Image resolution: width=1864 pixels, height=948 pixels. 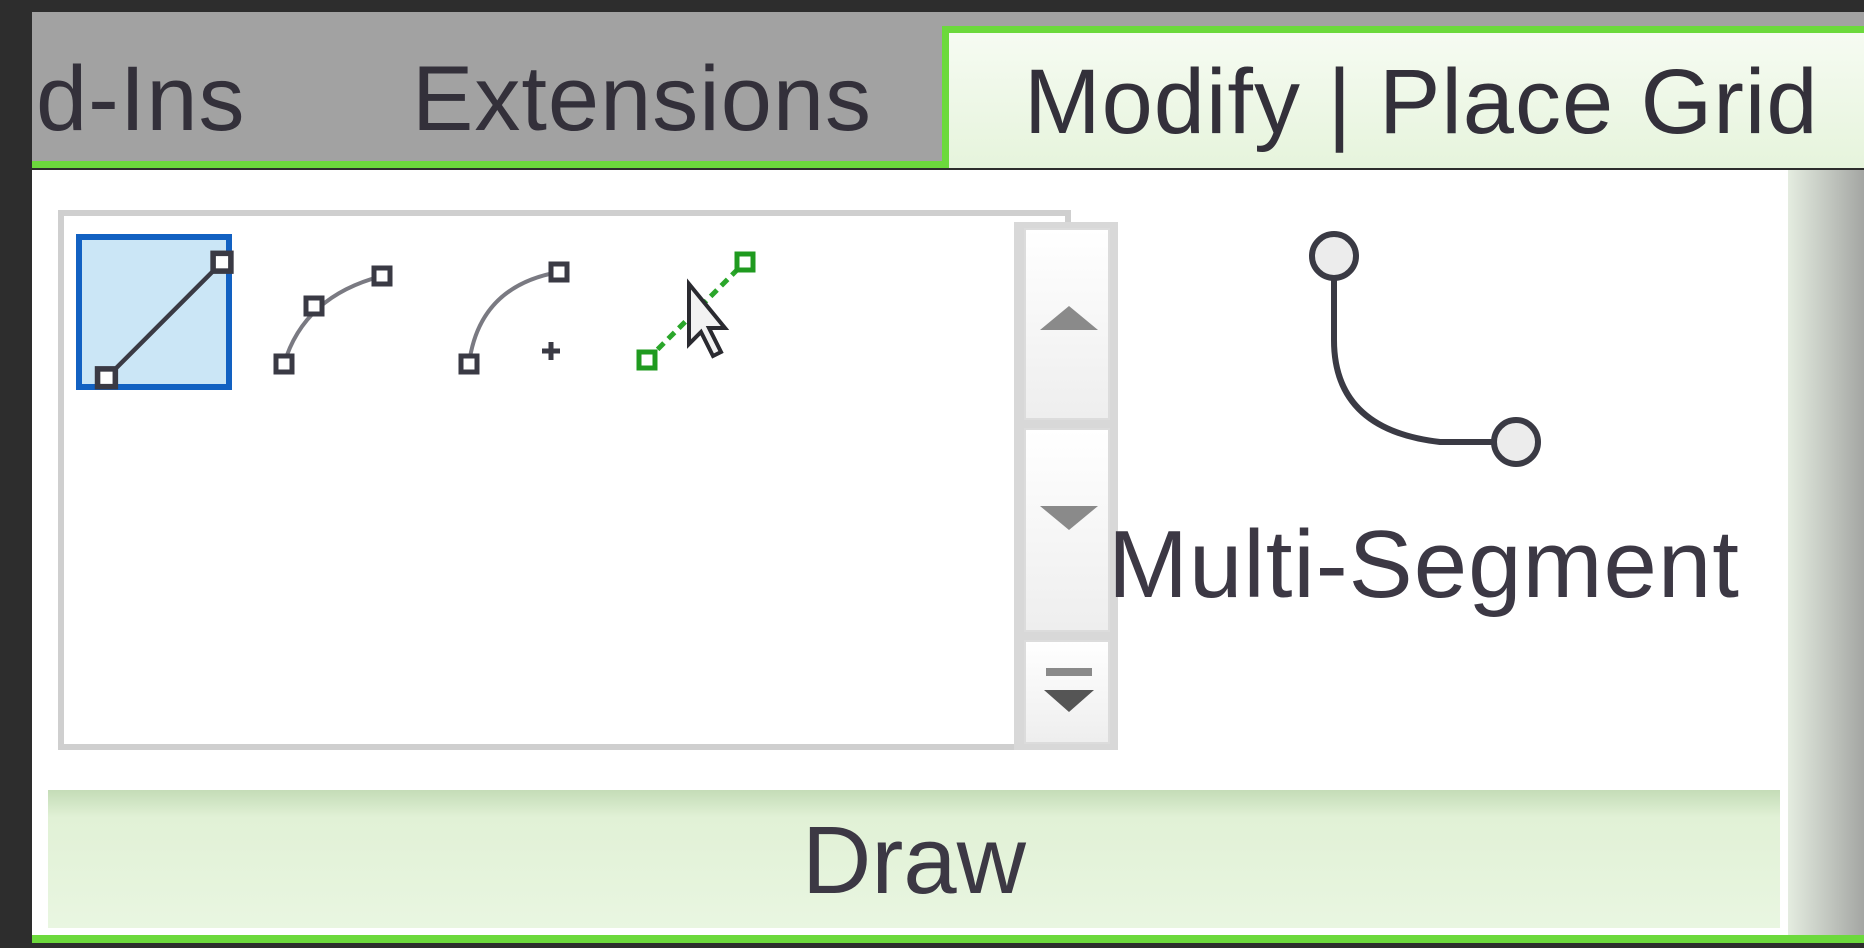 I want to click on scroll-down-button, so click(x=1067, y=530).